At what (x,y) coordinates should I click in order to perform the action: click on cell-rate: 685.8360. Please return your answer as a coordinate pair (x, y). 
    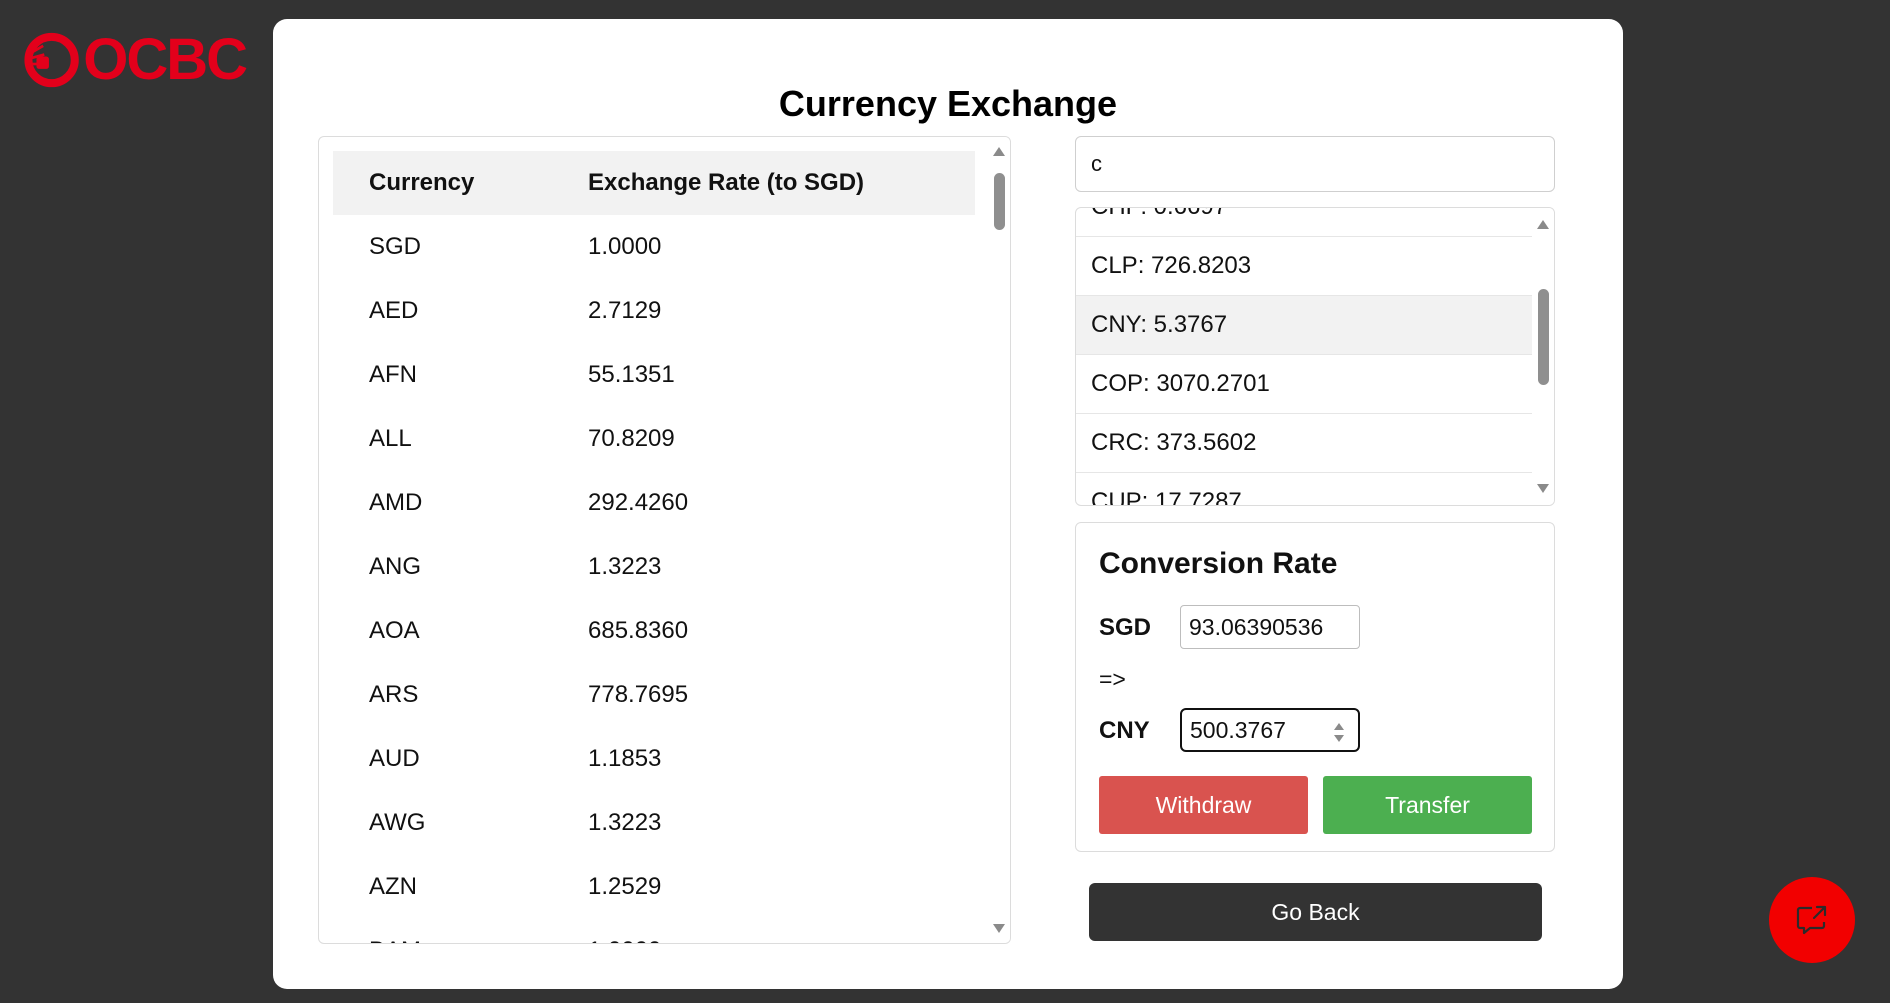
    Looking at the image, I should click on (638, 630).